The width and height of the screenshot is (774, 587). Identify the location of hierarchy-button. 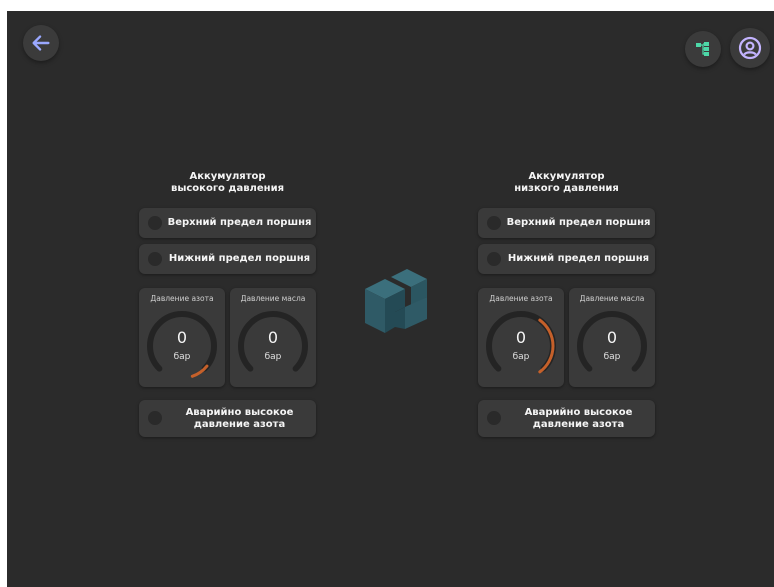
(703, 49).